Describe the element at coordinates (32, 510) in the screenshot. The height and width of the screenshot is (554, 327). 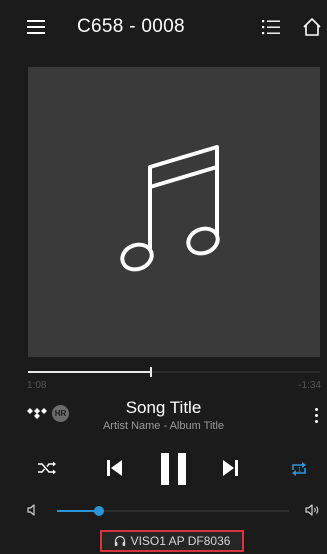
I see `volume-low-icon` at that location.